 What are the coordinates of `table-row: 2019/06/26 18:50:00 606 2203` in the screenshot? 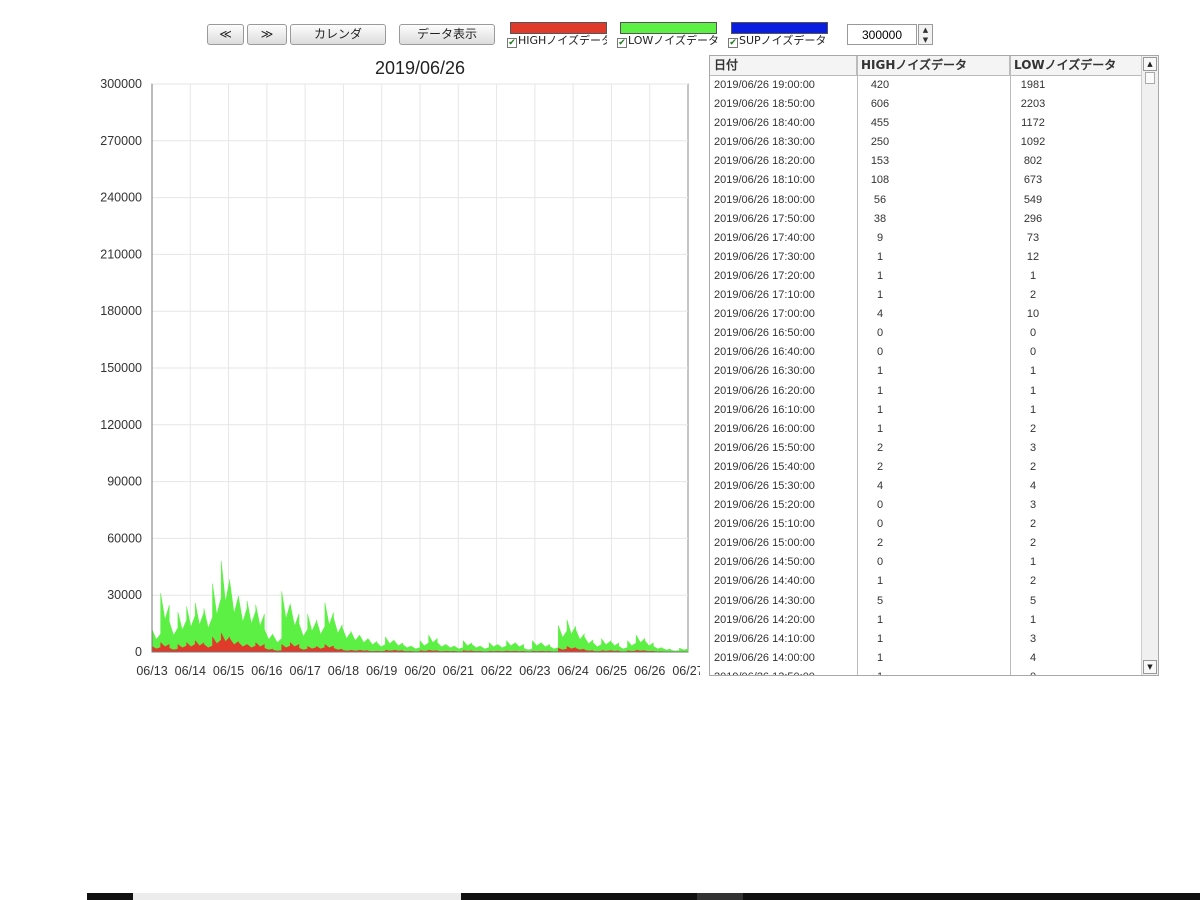 It's located at (926, 104).